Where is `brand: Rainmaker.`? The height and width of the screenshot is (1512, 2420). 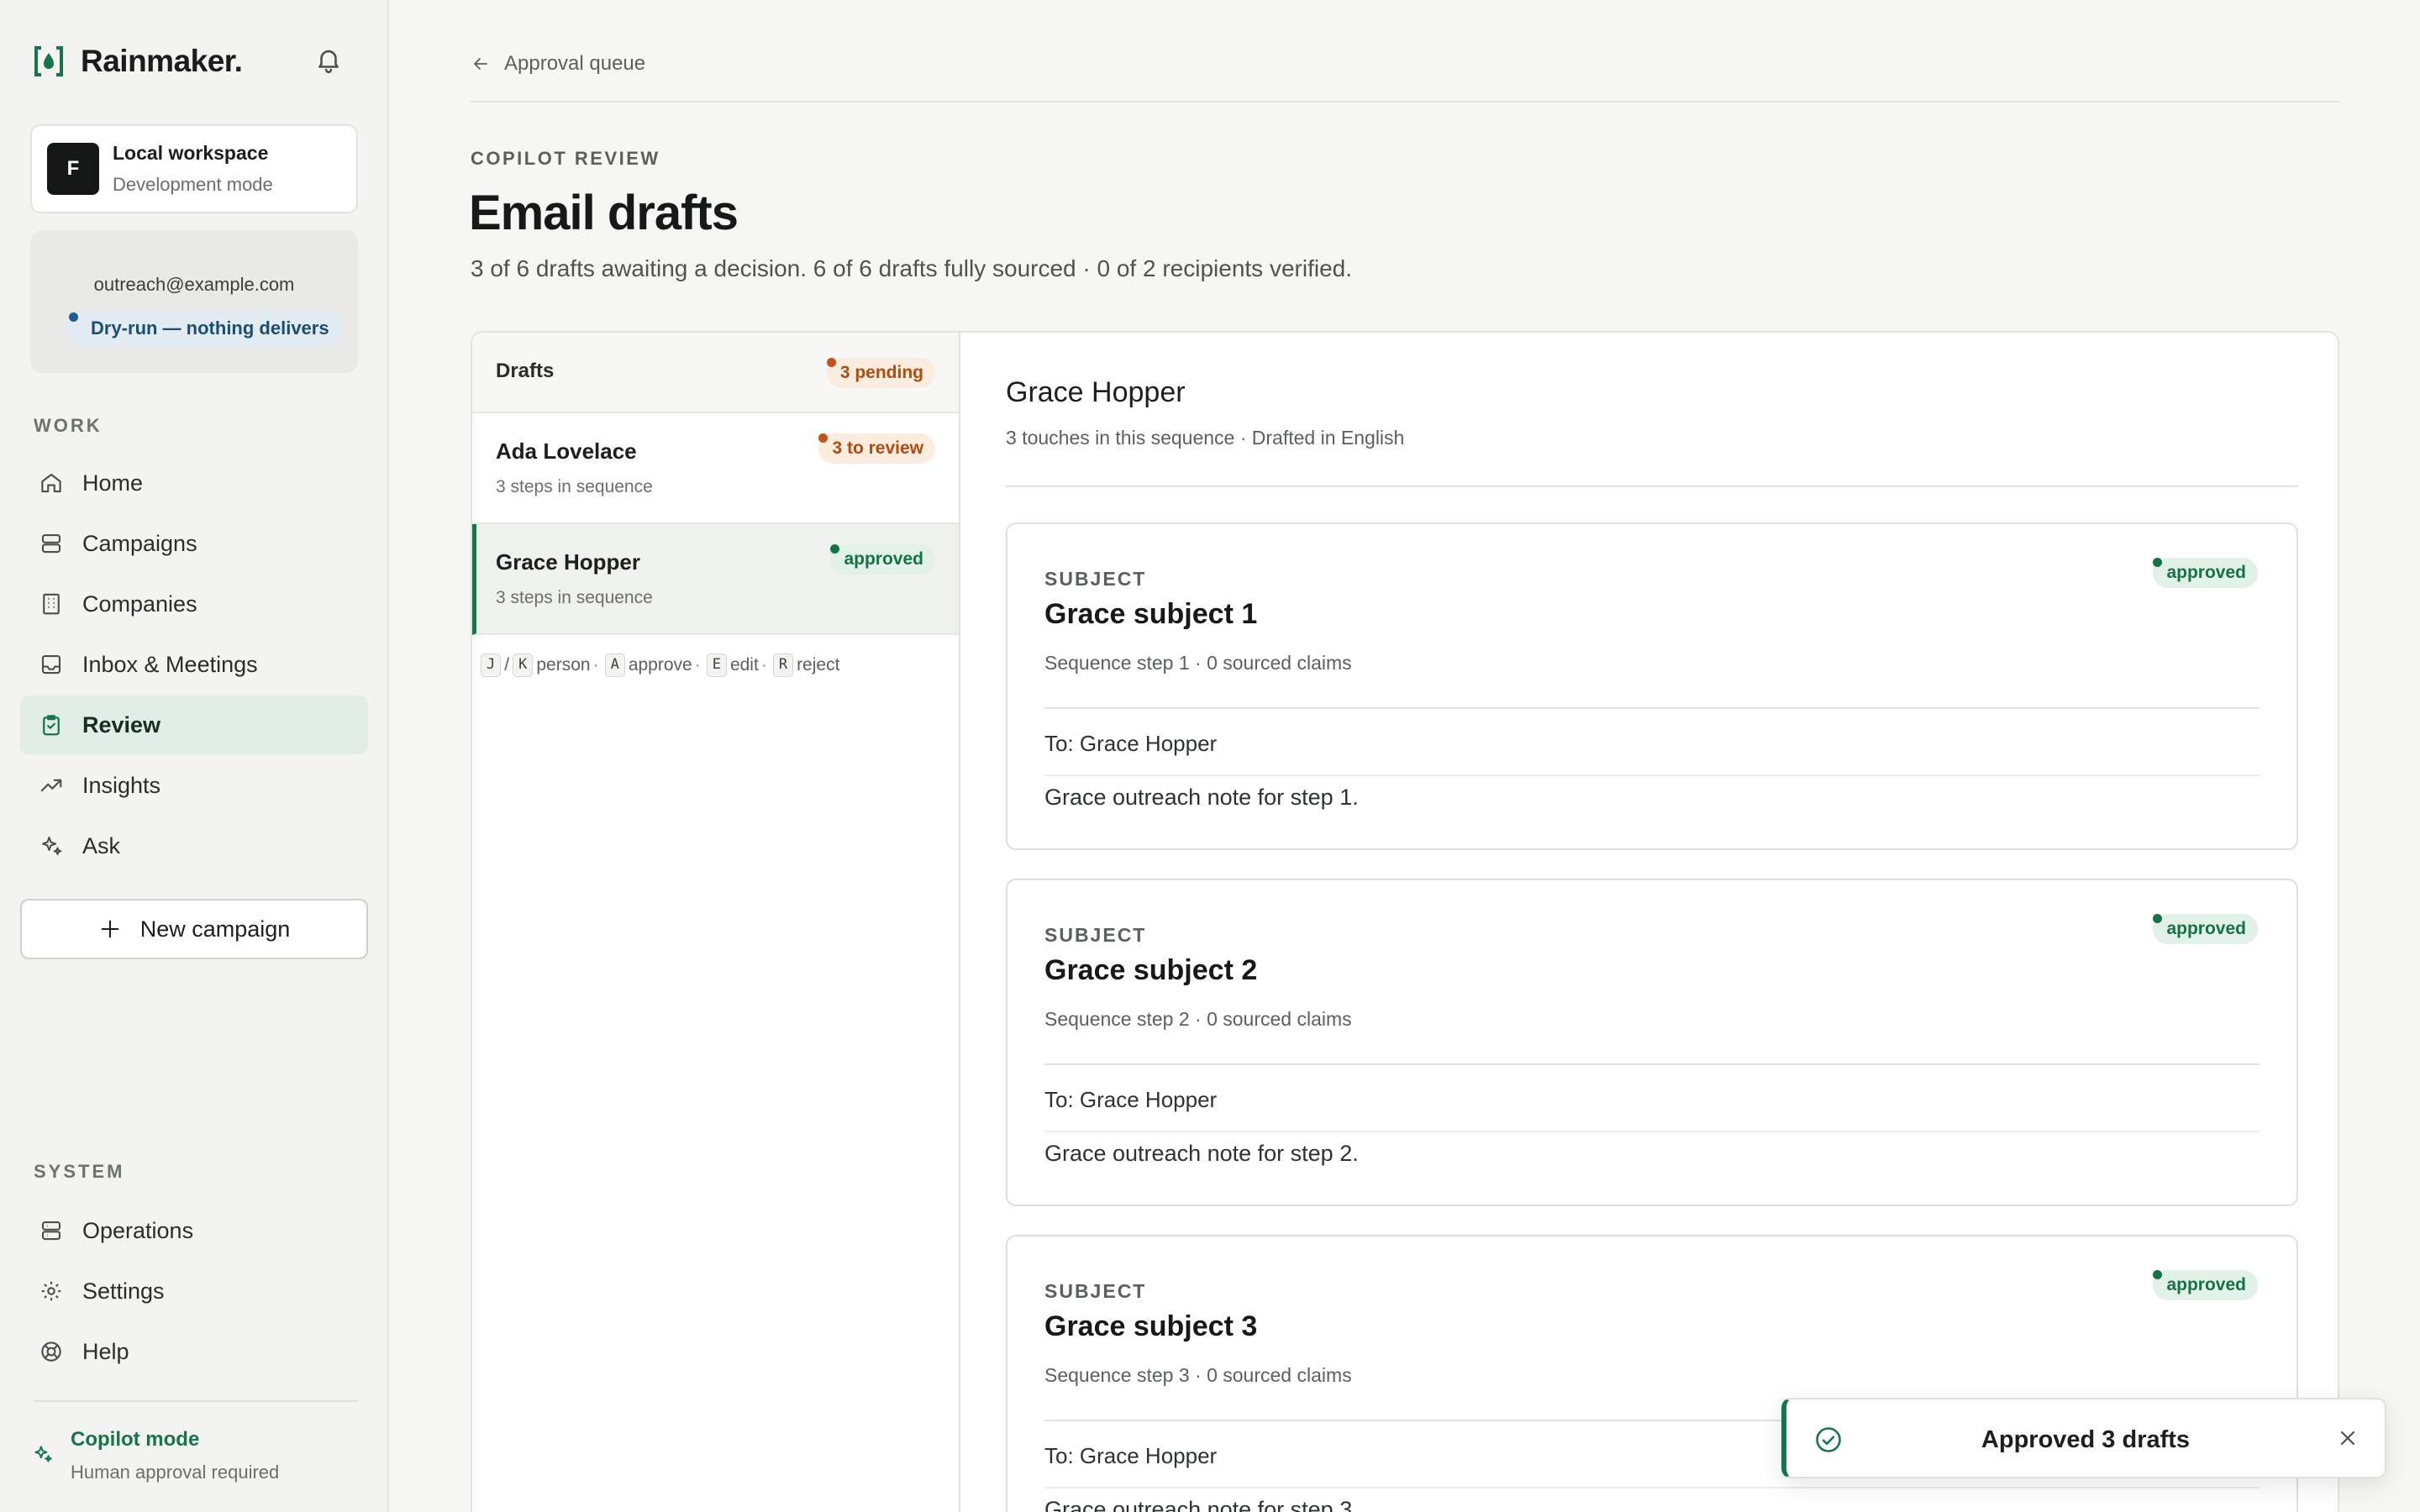 brand: Rainmaker. is located at coordinates (138, 61).